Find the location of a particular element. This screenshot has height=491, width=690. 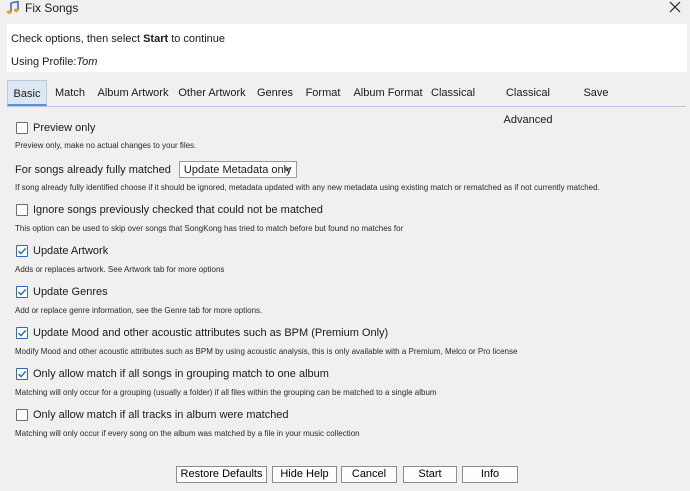

update-mood-checkbox is located at coordinates (22, 333).